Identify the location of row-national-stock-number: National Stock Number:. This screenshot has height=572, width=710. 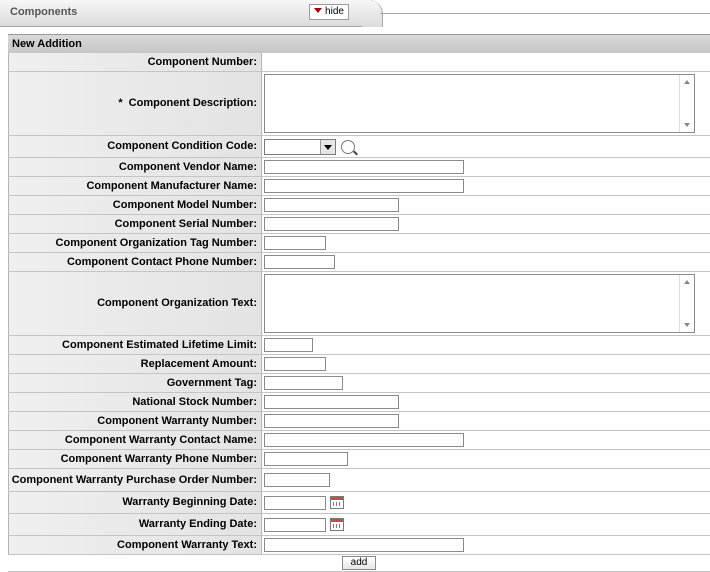
(359, 402).